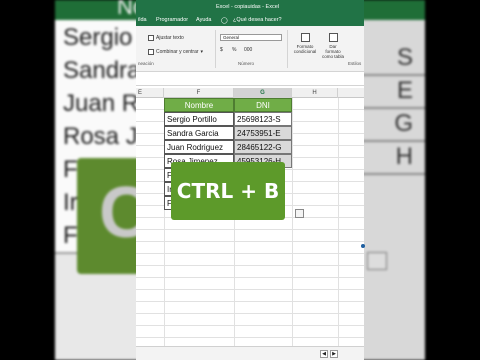  I want to click on cell-name: Sergio Portillo, so click(199, 119).